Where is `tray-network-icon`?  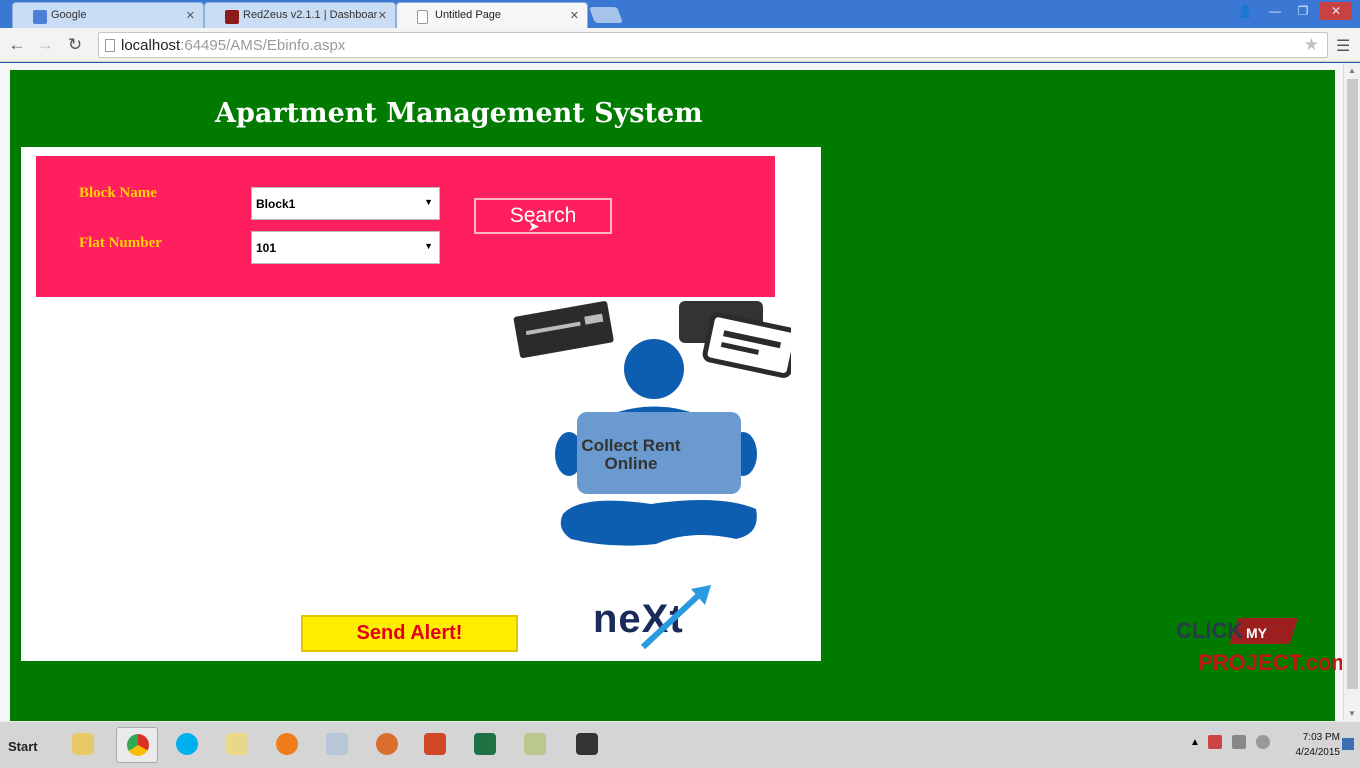
tray-network-icon is located at coordinates (1239, 742).